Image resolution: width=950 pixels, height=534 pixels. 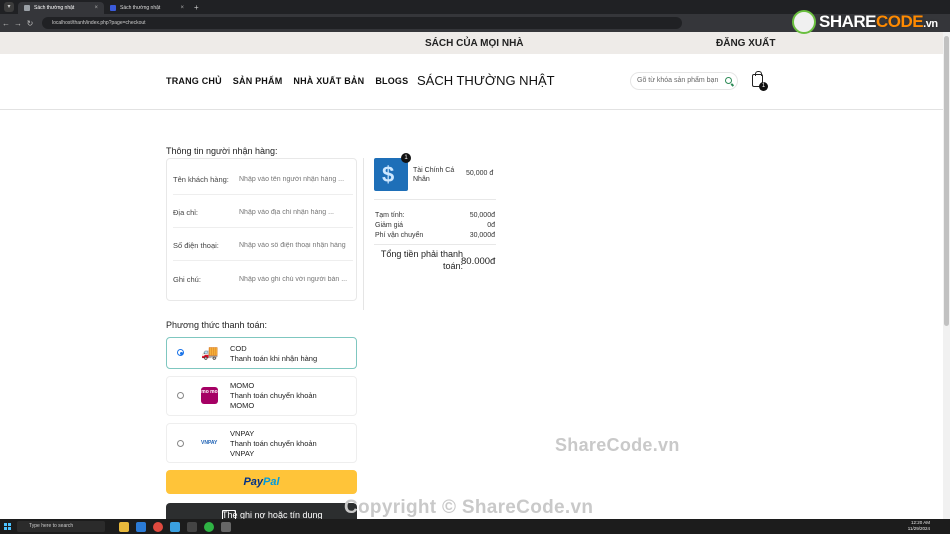 What do you see at coordinates (435, 215) in the screenshot?
I see `subtotal-row: Tạm tính: 50,000đ` at bounding box center [435, 215].